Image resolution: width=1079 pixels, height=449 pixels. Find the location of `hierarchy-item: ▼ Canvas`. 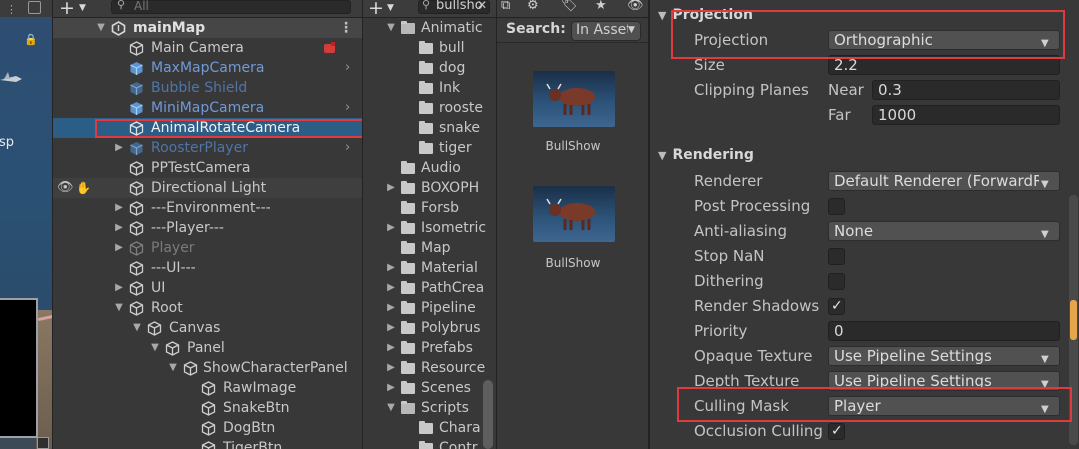

hierarchy-item: ▼ Canvas is located at coordinates (207, 328).